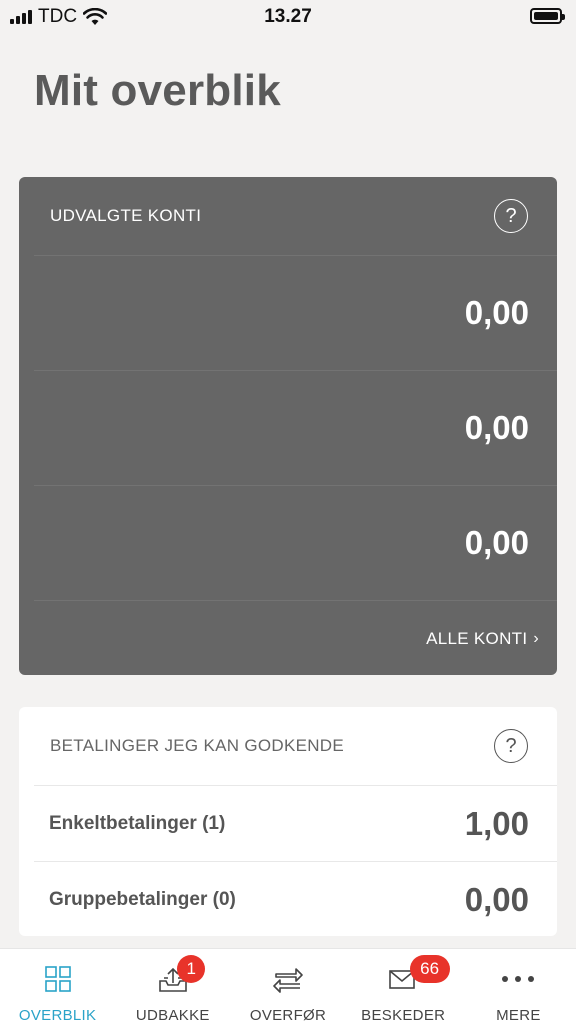  Describe the element at coordinates (288, 1015) in the screenshot. I see `tab-label: OVERFØR` at that location.